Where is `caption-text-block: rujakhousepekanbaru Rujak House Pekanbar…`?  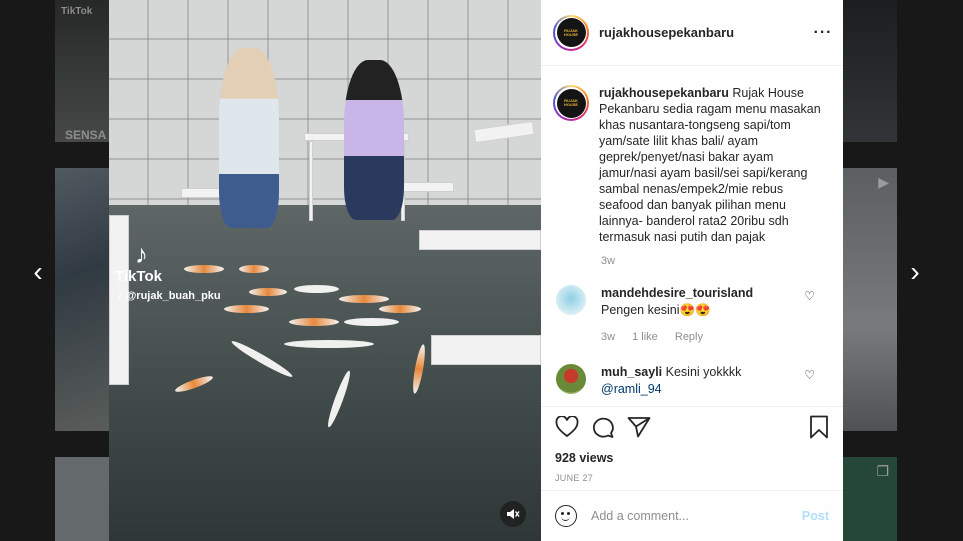
caption-text-block: rujakhousepekanbaru Rujak House Pekanbar… is located at coordinates (714, 165).